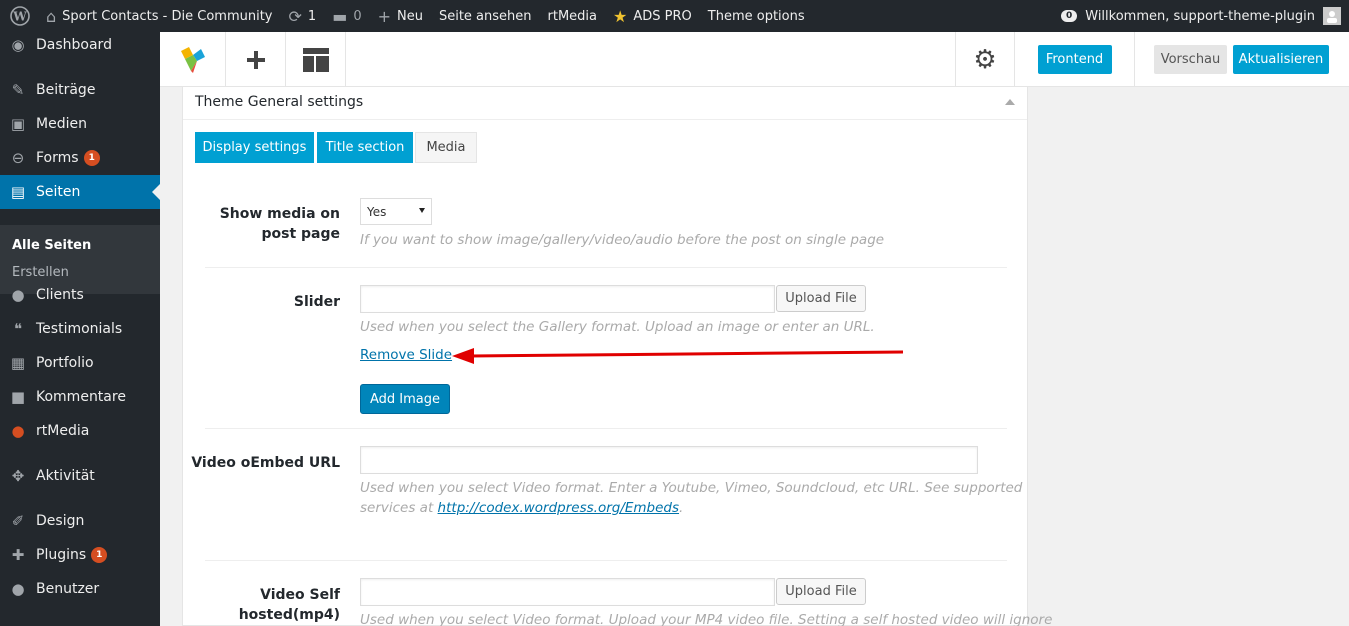  Describe the element at coordinates (316, 302) in the screenshot. I see `slider-label: Slider` at that location.